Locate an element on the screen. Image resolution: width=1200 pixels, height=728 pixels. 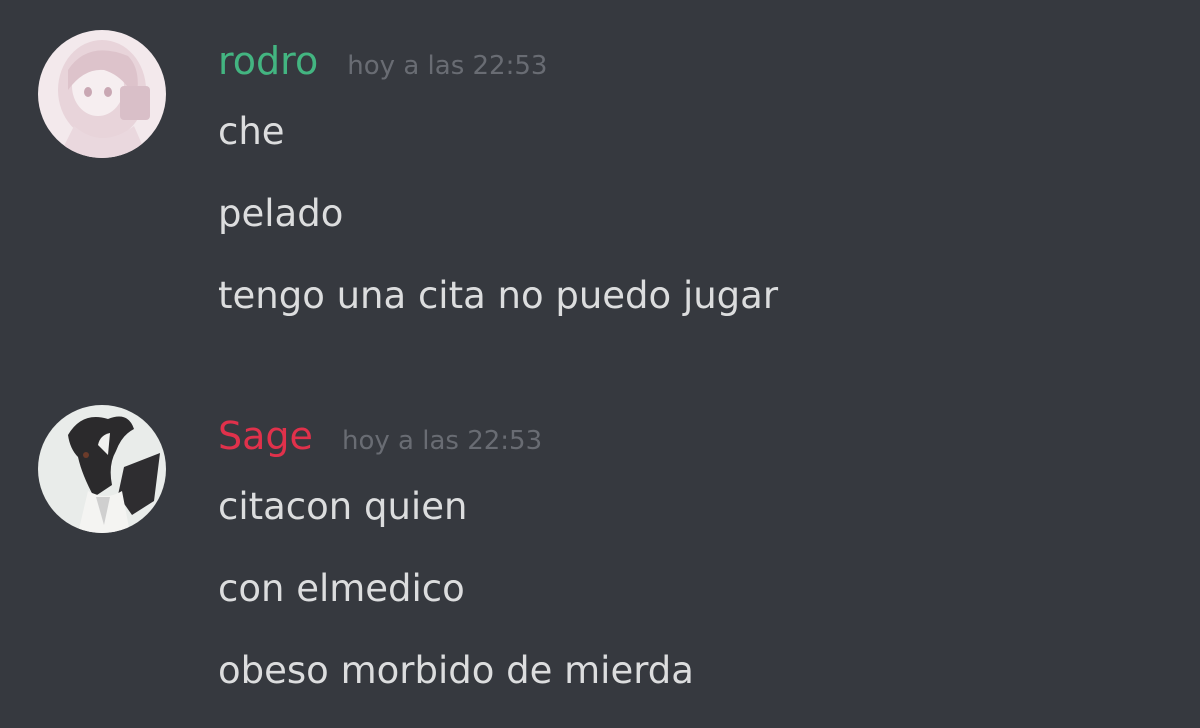
username: rodro is located at coordinates (268, 61).